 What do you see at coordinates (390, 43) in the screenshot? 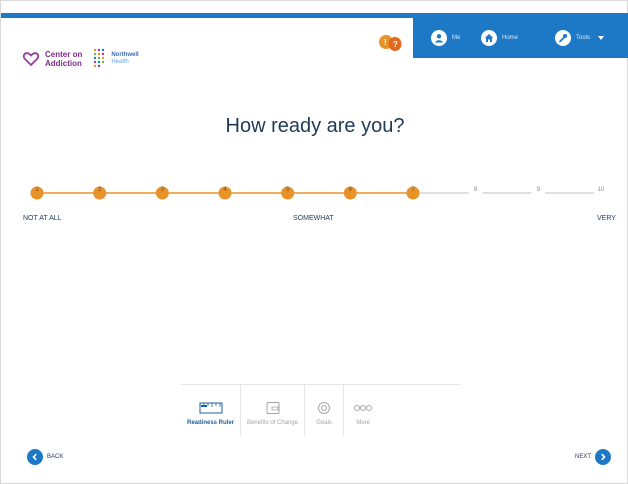
I see `chat-bubbles-icon: ! ?` at bounding box center [390, 43].